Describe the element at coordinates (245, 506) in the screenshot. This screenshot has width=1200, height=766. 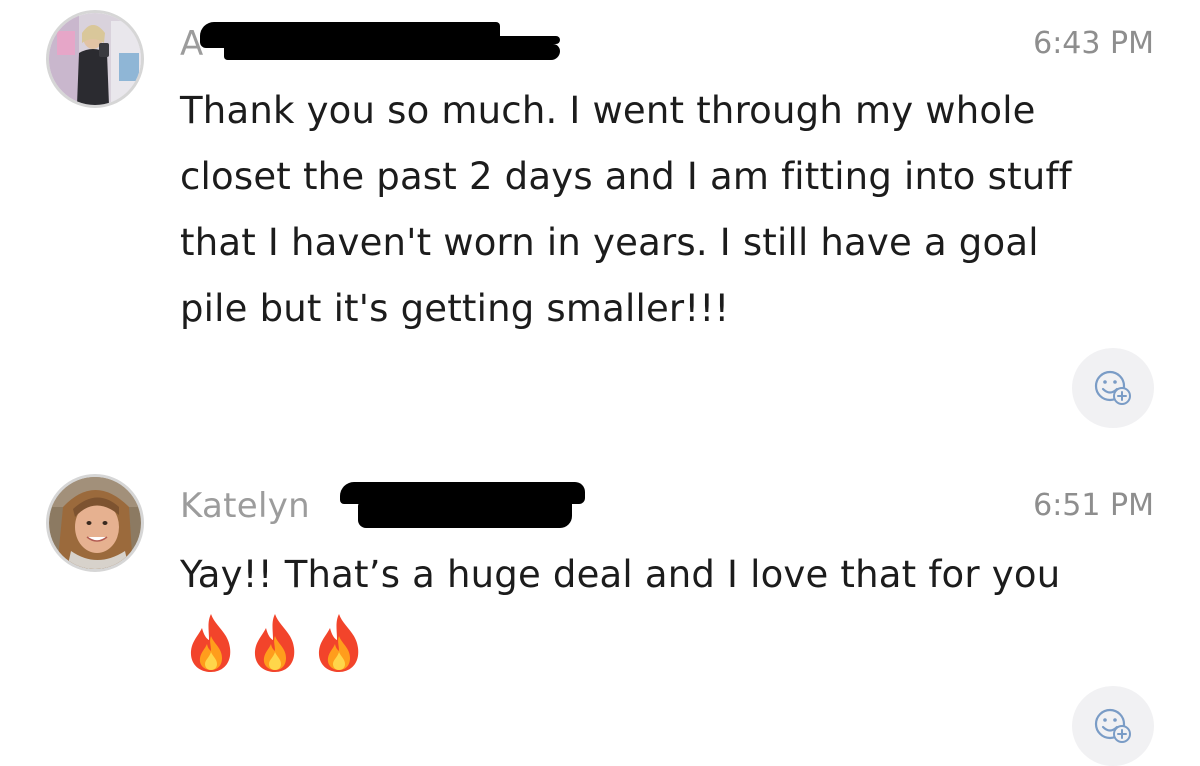
I see `sender-name: Katelyn` at that location.